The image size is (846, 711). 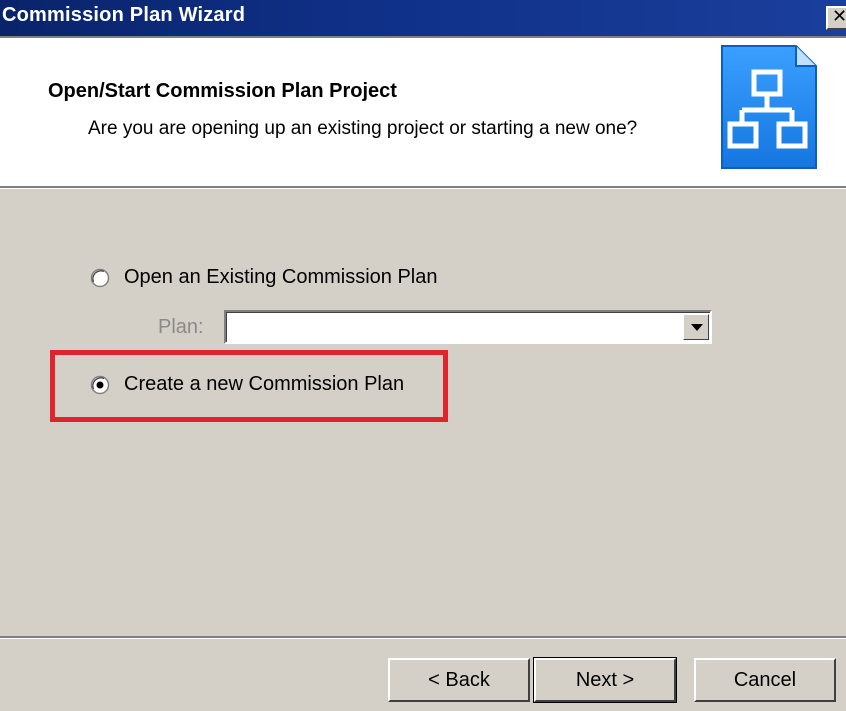 I want to click on close-button: ✕, so click(x=836, y=18).